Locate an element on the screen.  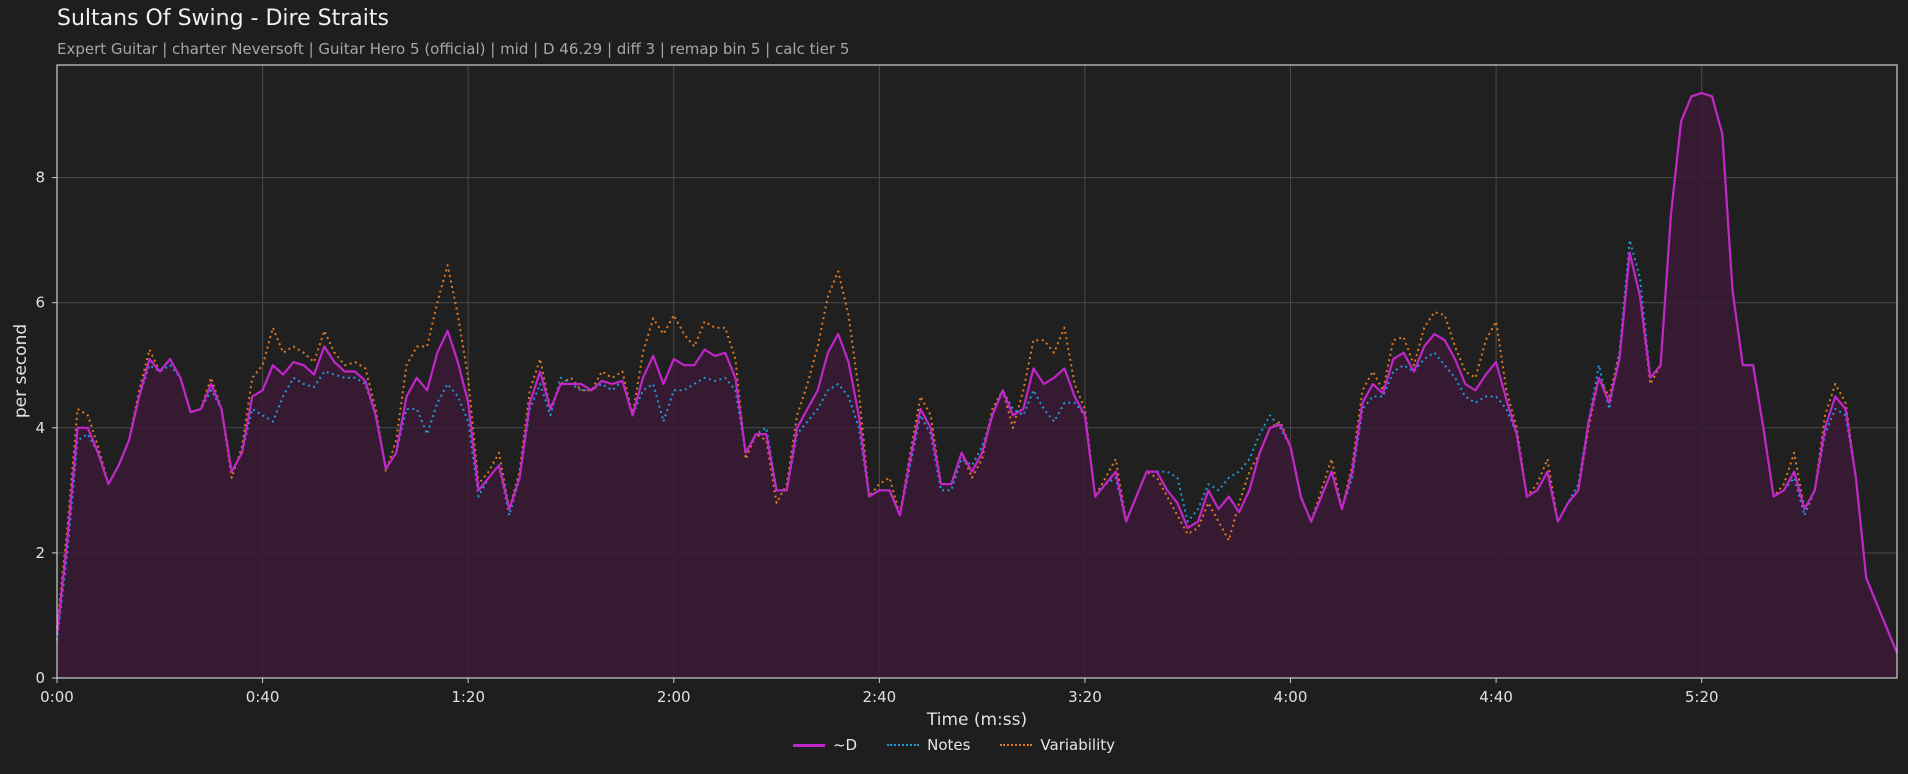
legend-item-d: ~D is located at coordinates (825, 745).